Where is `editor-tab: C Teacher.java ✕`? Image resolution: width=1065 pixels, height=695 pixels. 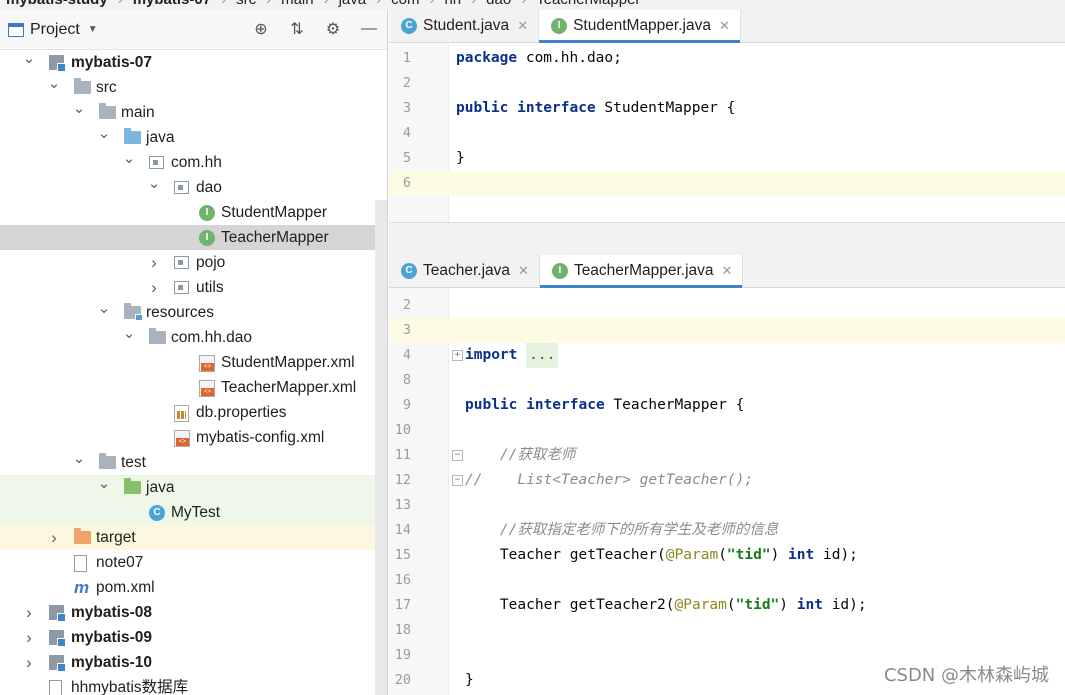 editor-tab: C Teacher.java ✕ is located at coordinates (464, 271).